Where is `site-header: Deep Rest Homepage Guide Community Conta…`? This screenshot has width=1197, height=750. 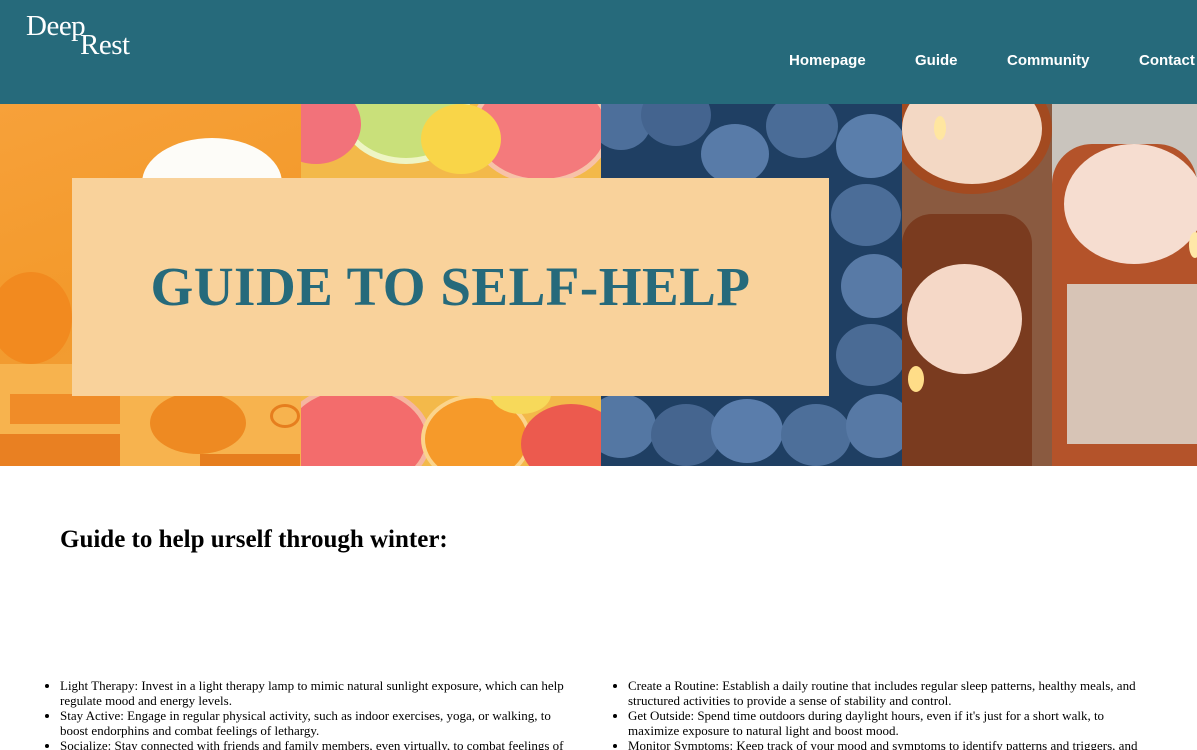
site-header: Deep Rest Homepage Guide Community Conta… is located at coordinates (598, 52).